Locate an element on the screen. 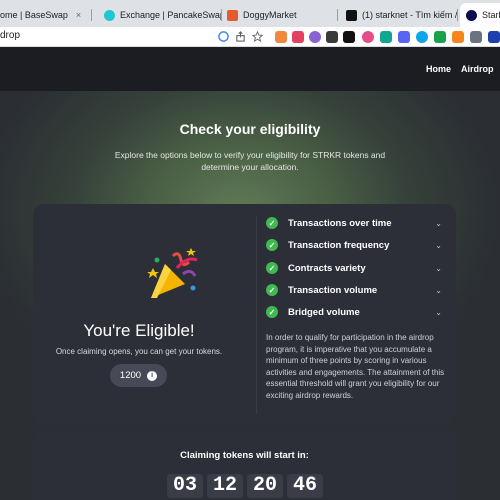 This screenshot has width=500, height=500. criteria-label: Bridged volume is located at coordinates (324, 312).